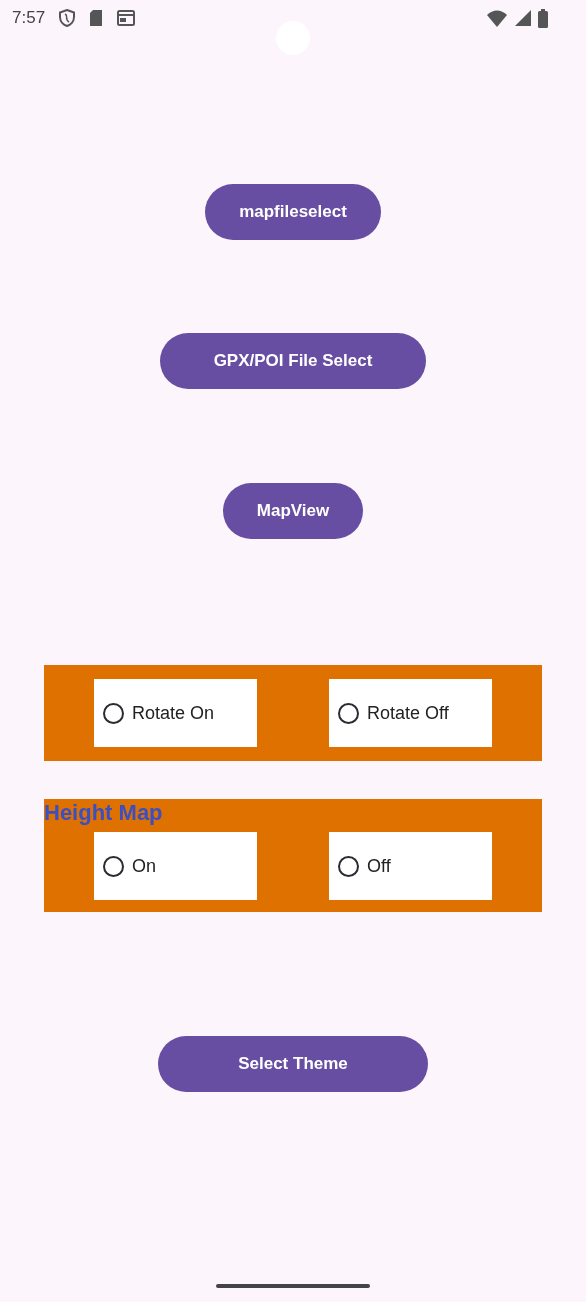 The height and width of the screenshot is (1302, 586). I want to click on sd-card-icon, so click(96, 18).